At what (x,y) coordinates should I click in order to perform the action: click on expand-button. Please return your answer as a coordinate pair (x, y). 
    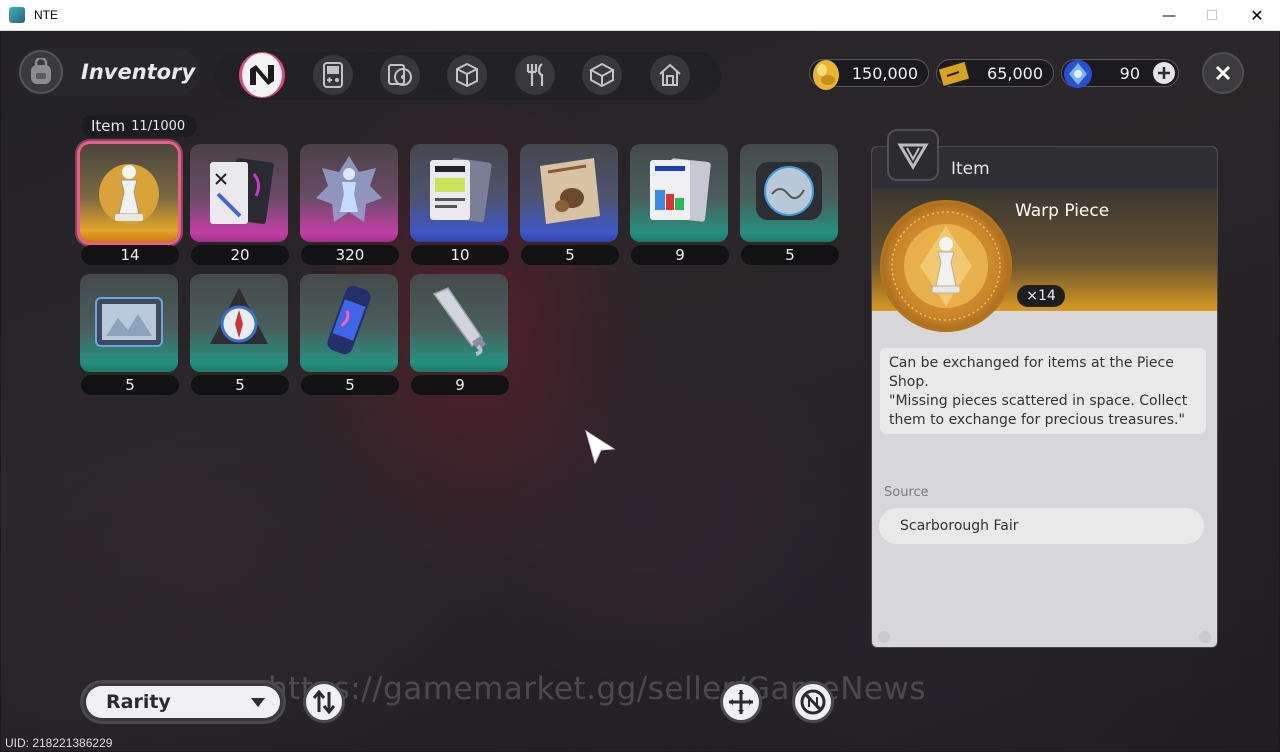
    Looking at the image, I should click on (741, 702).